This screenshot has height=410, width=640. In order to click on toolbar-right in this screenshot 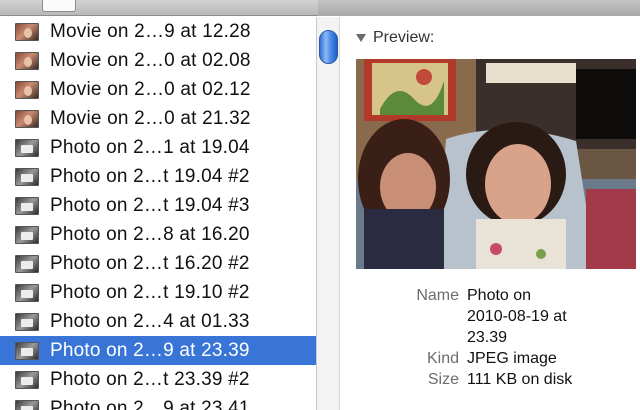, I will do `click(479, 8)`.